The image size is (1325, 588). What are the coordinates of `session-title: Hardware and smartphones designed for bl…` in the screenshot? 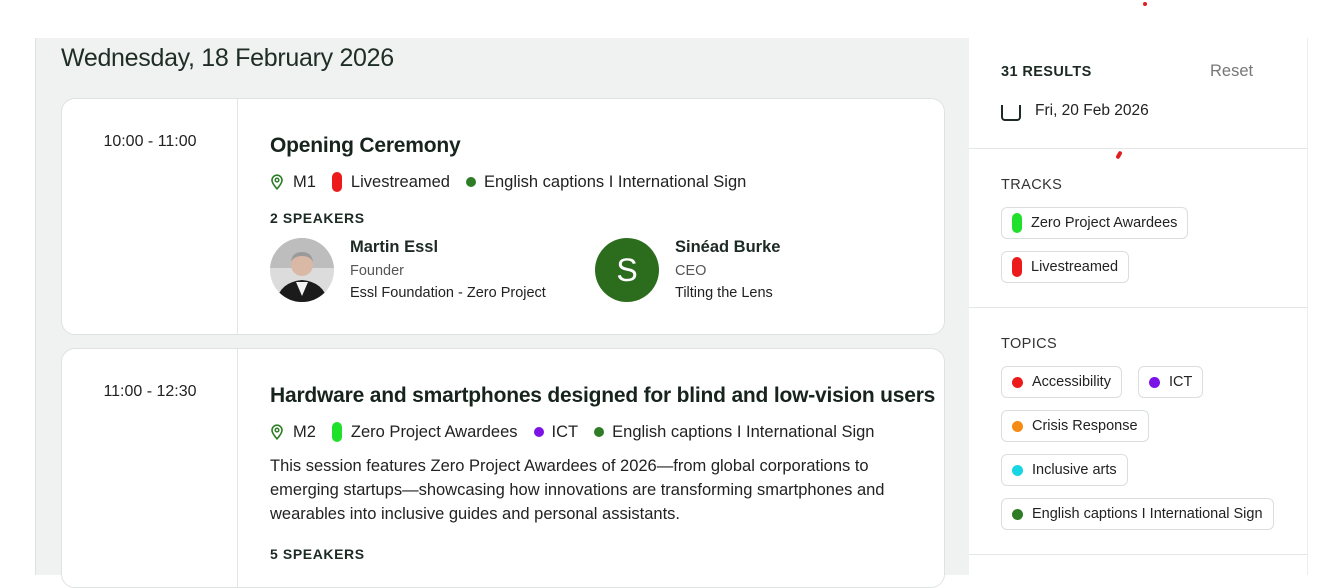 It's located at (602, 396).